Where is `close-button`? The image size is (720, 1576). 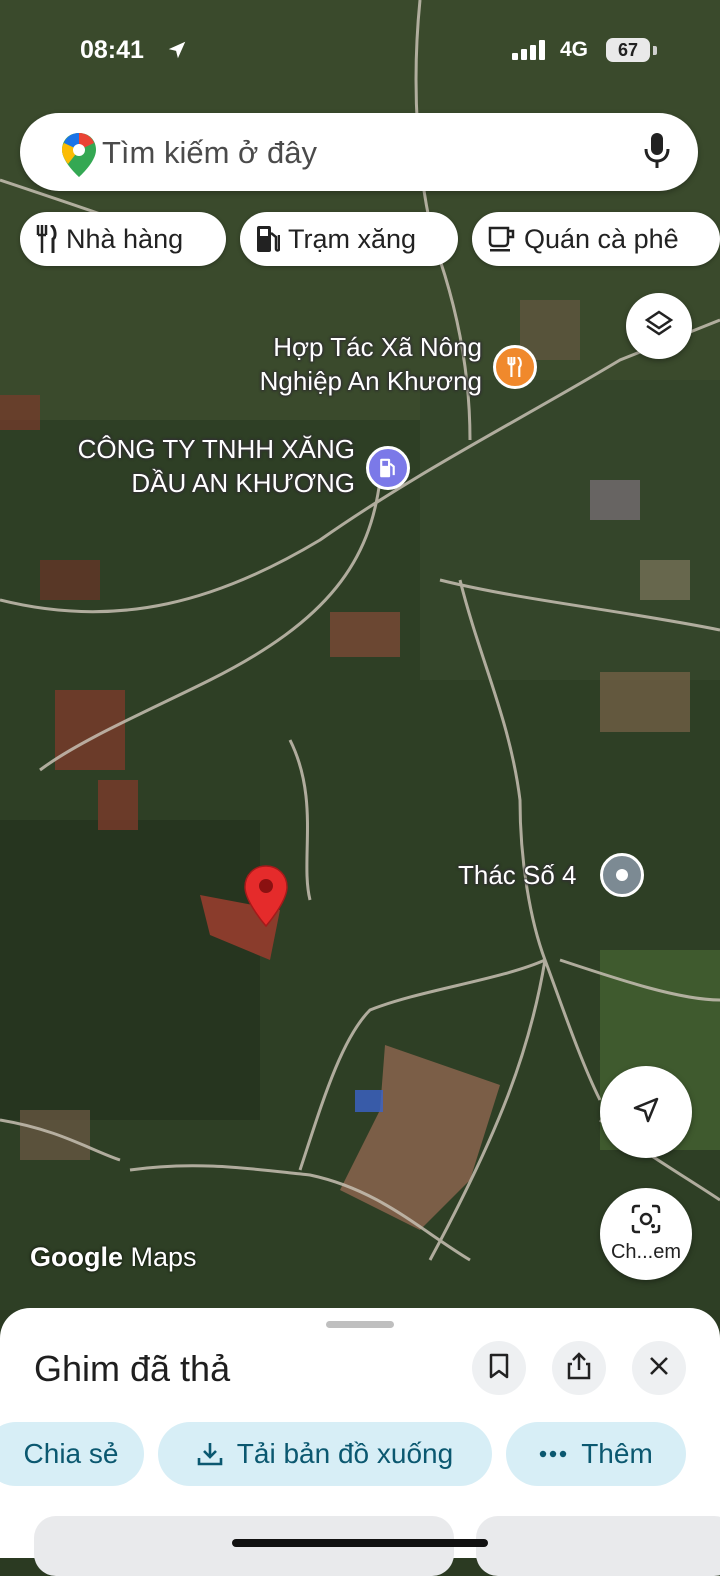
close-button is located at coordinates (659, 1368).